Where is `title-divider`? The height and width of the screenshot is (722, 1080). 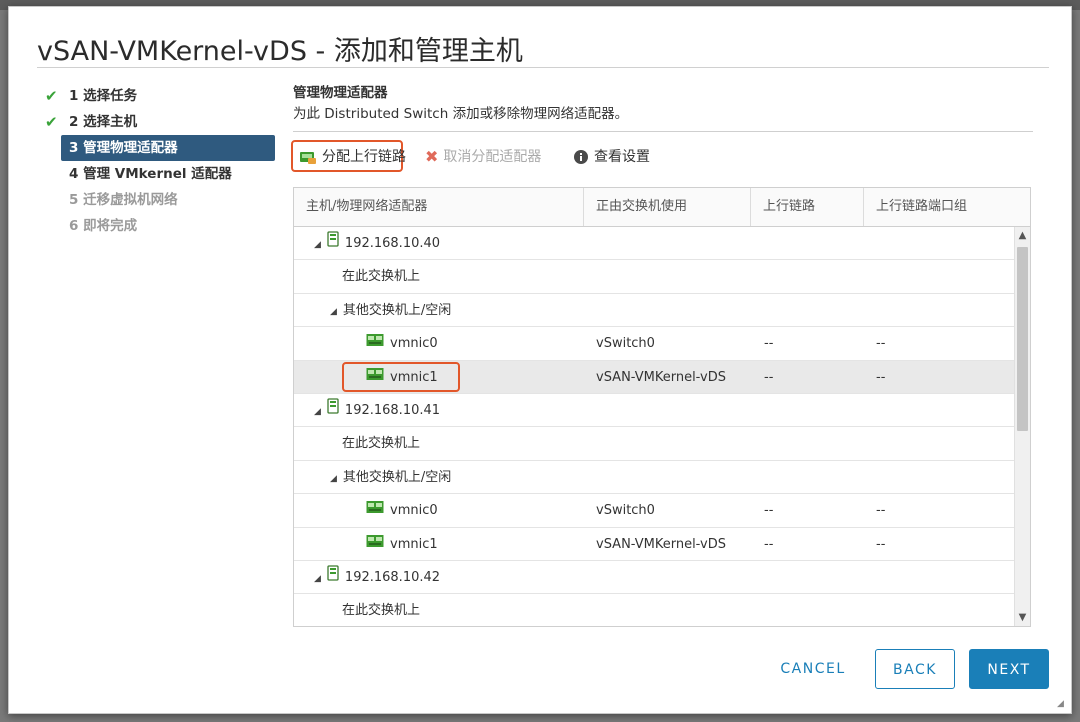 title-divider is located at coordinates (543, 67).